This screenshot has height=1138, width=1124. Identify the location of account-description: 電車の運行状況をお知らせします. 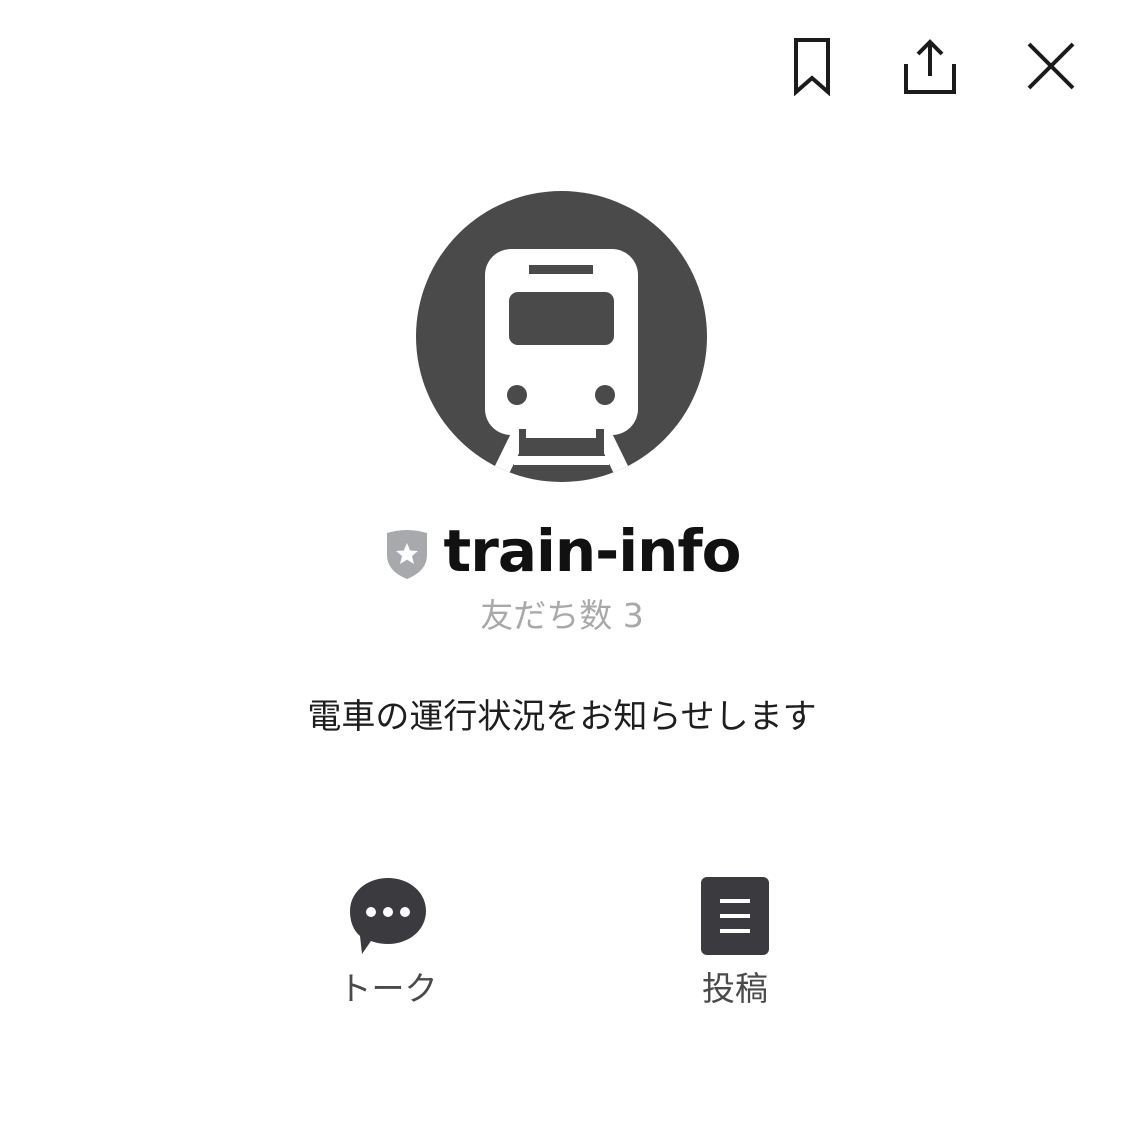
(562, 717).